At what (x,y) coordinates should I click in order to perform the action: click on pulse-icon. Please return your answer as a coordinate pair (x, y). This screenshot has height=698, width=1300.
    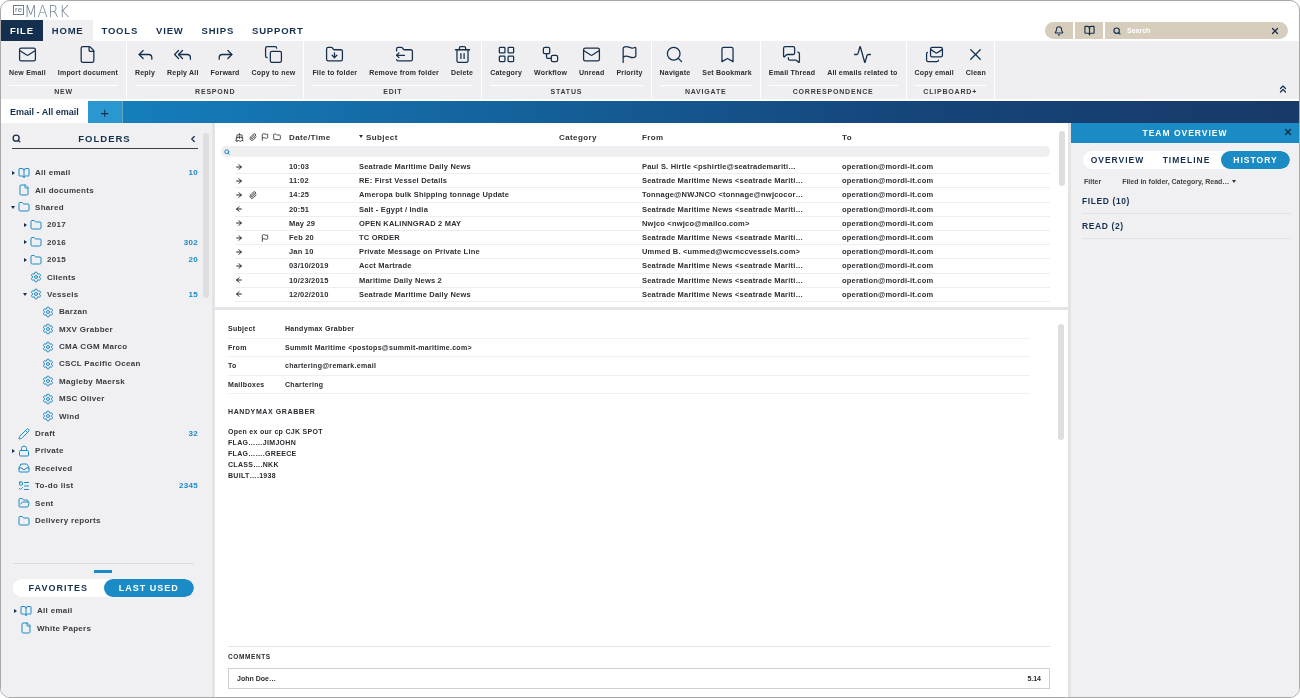
    Looking at the image, I should click on (862, 54).